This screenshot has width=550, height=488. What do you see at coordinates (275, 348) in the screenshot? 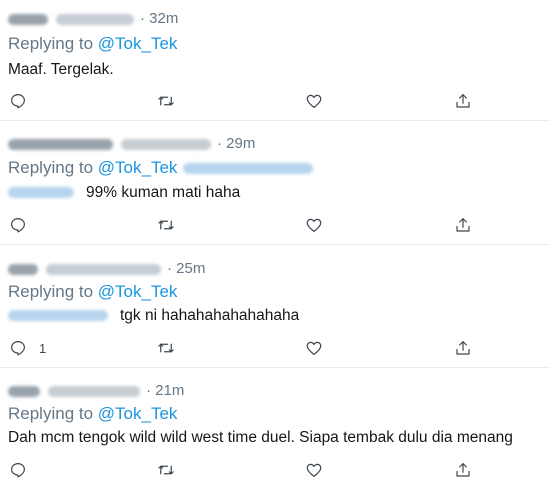
I see `tweet-actions: 1` at bounding box center [275, 348].